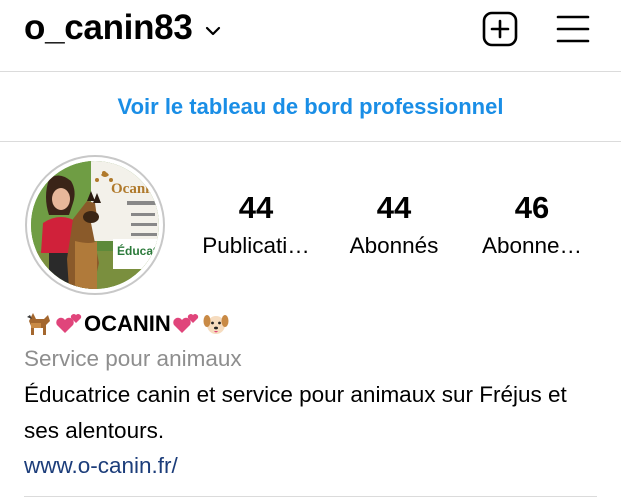  What do you see at coordinates (256, 207) in the screenshot?
I see `posts-count: 44` at bounding box center [256, 207].